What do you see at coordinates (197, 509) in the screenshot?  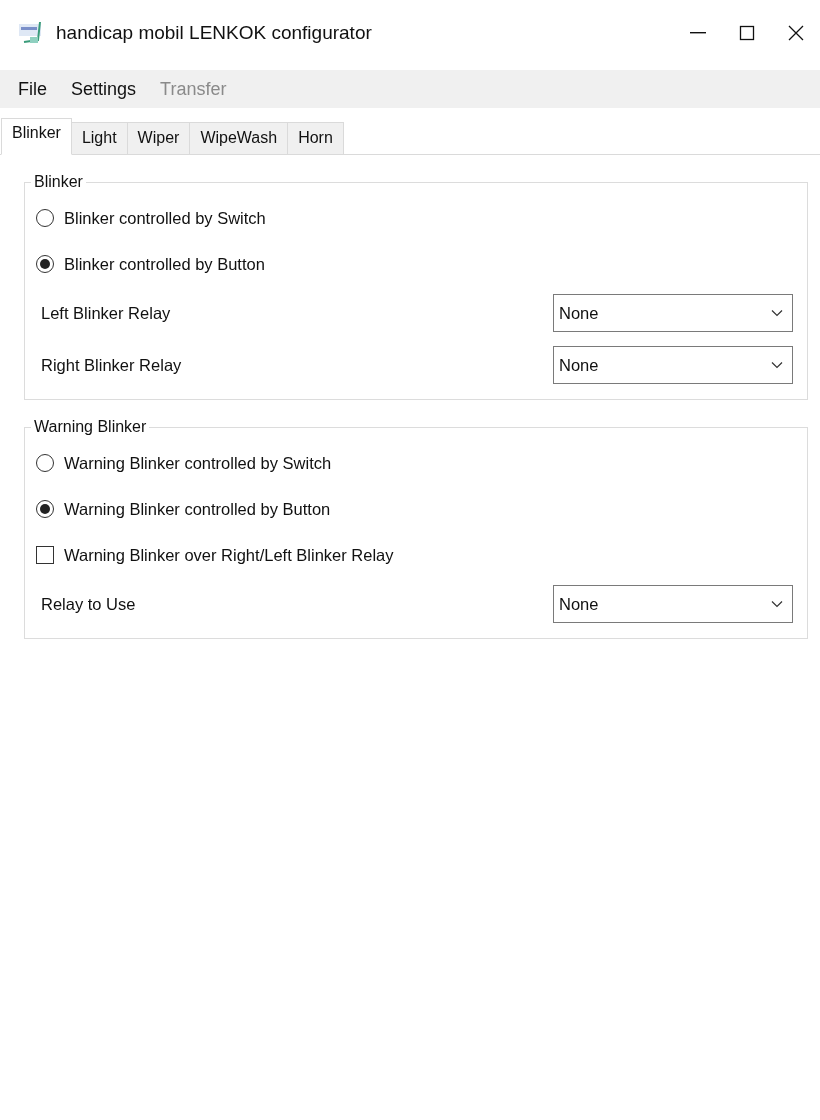 I see `radio-label: Warning Blinker controlled by Button` at bounding box center [197, 509].